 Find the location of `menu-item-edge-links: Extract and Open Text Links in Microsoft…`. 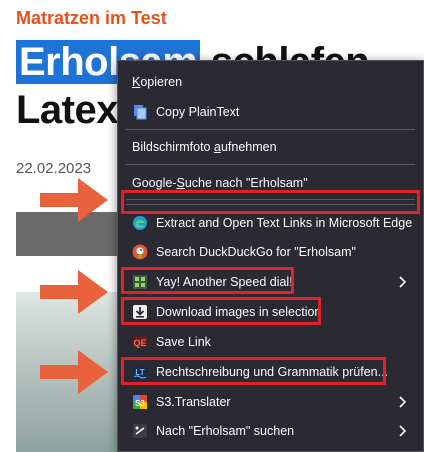

menu-item-edge-links: Extract and Open Text Links in Microsoft… is located at coordinates (270, 223).